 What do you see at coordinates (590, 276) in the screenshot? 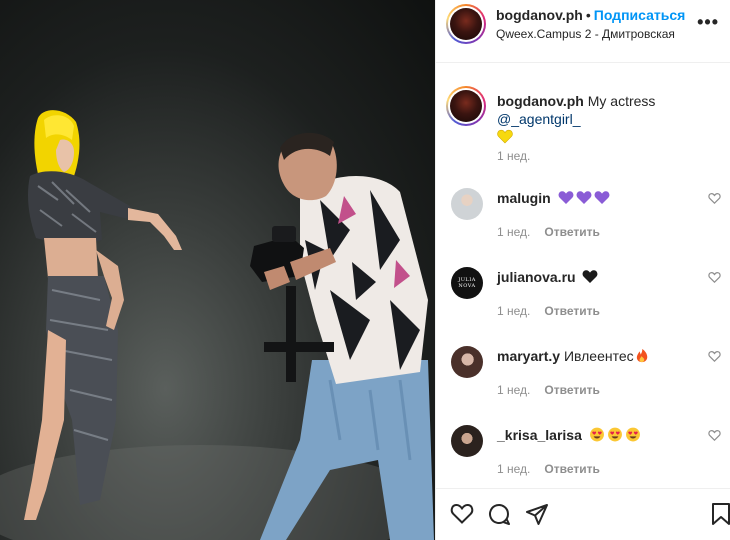
I see `black-heart-icon` at bounding box center [590, 276].